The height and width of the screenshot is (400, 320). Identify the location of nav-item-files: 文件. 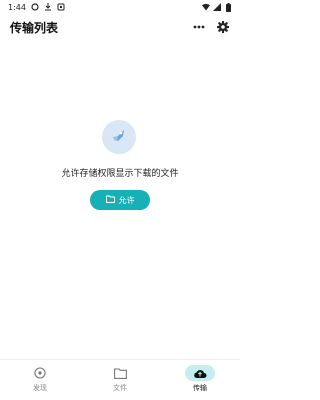
(120, 379).